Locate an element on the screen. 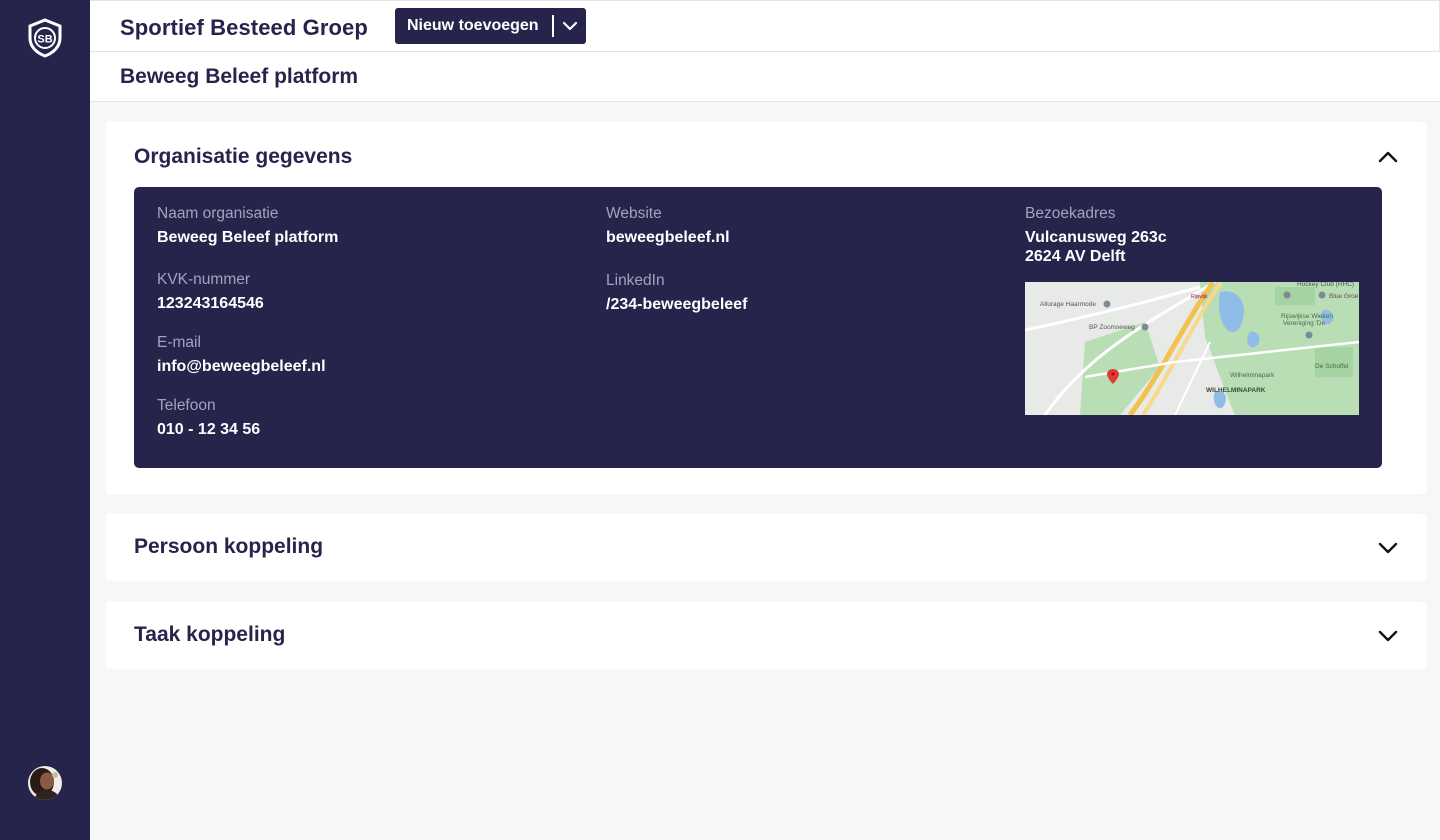 Image resolution: width=1440 pixels, height=840 pixels. user-avatar is located at coordinates (45, 783).